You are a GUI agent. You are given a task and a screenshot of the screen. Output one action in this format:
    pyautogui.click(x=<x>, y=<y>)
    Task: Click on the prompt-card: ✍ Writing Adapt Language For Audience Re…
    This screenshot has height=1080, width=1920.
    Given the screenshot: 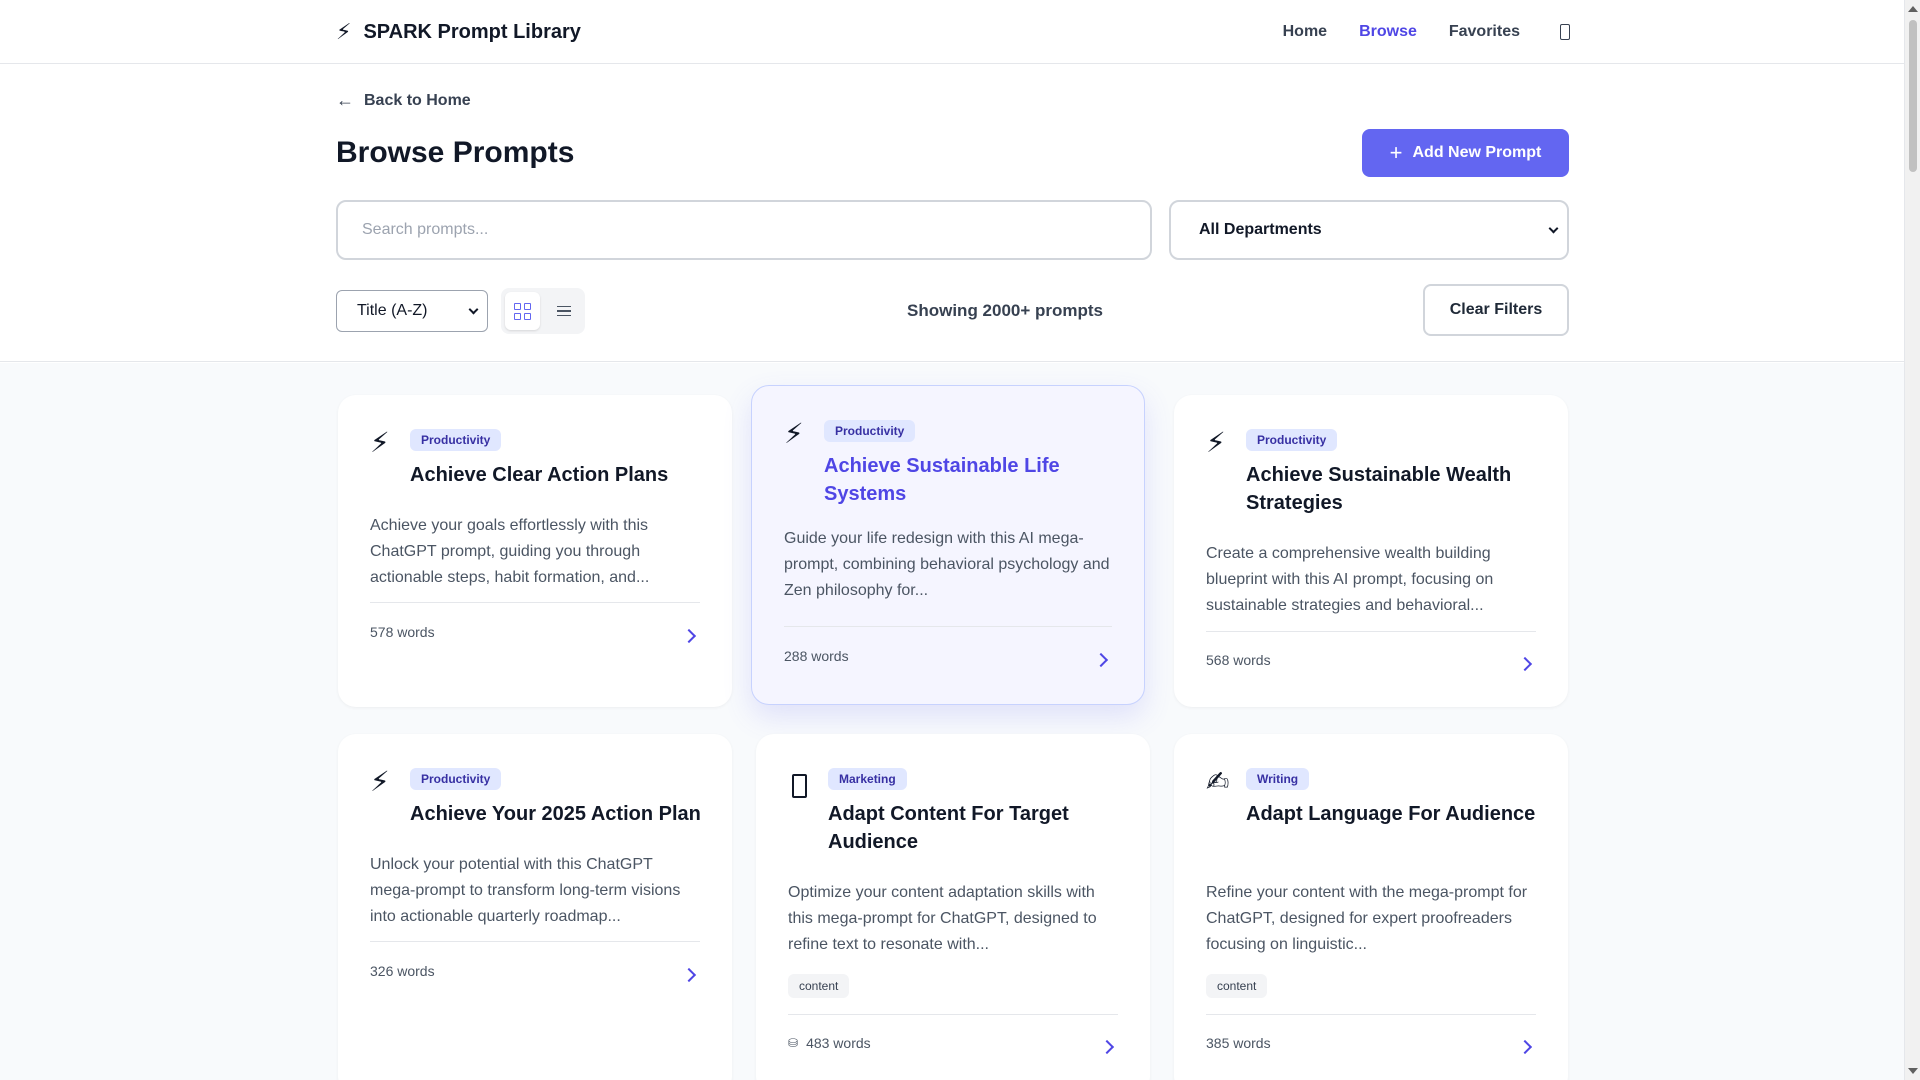 What is the action you would take?
    pyautogui.click(x=1371, y=907)
    